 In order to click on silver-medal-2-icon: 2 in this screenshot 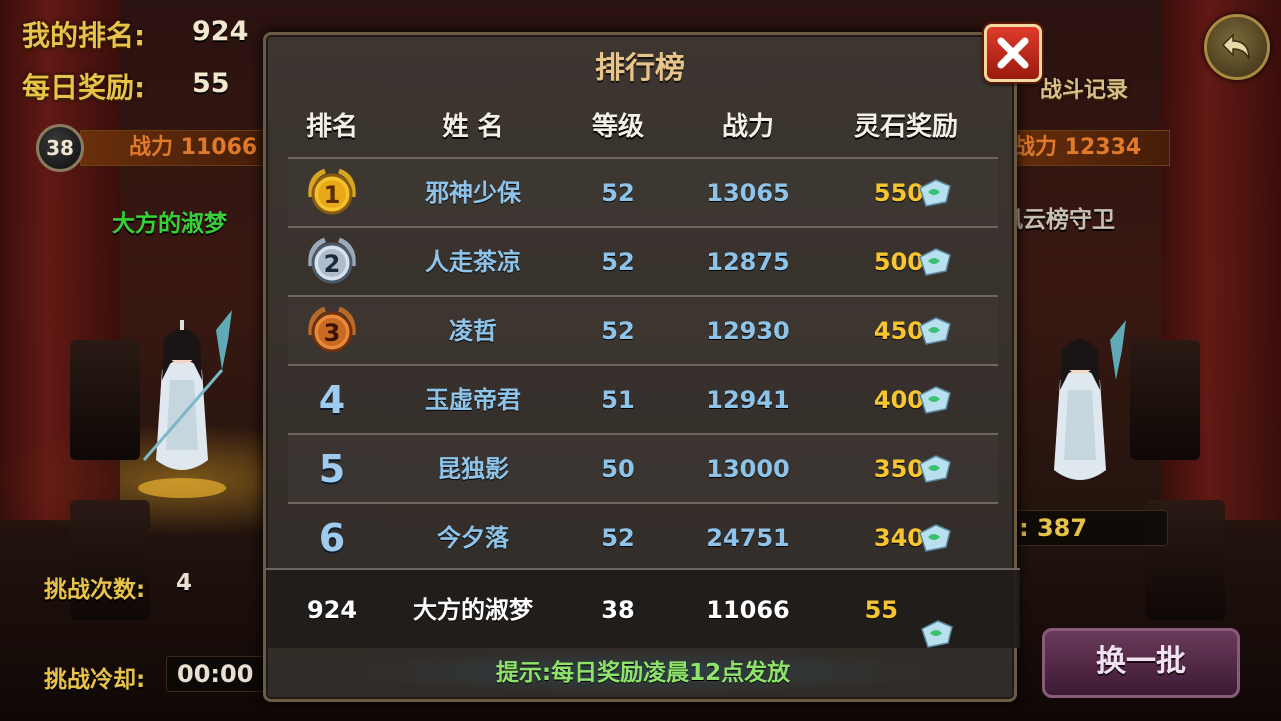, I will do `click(332, 260)`.